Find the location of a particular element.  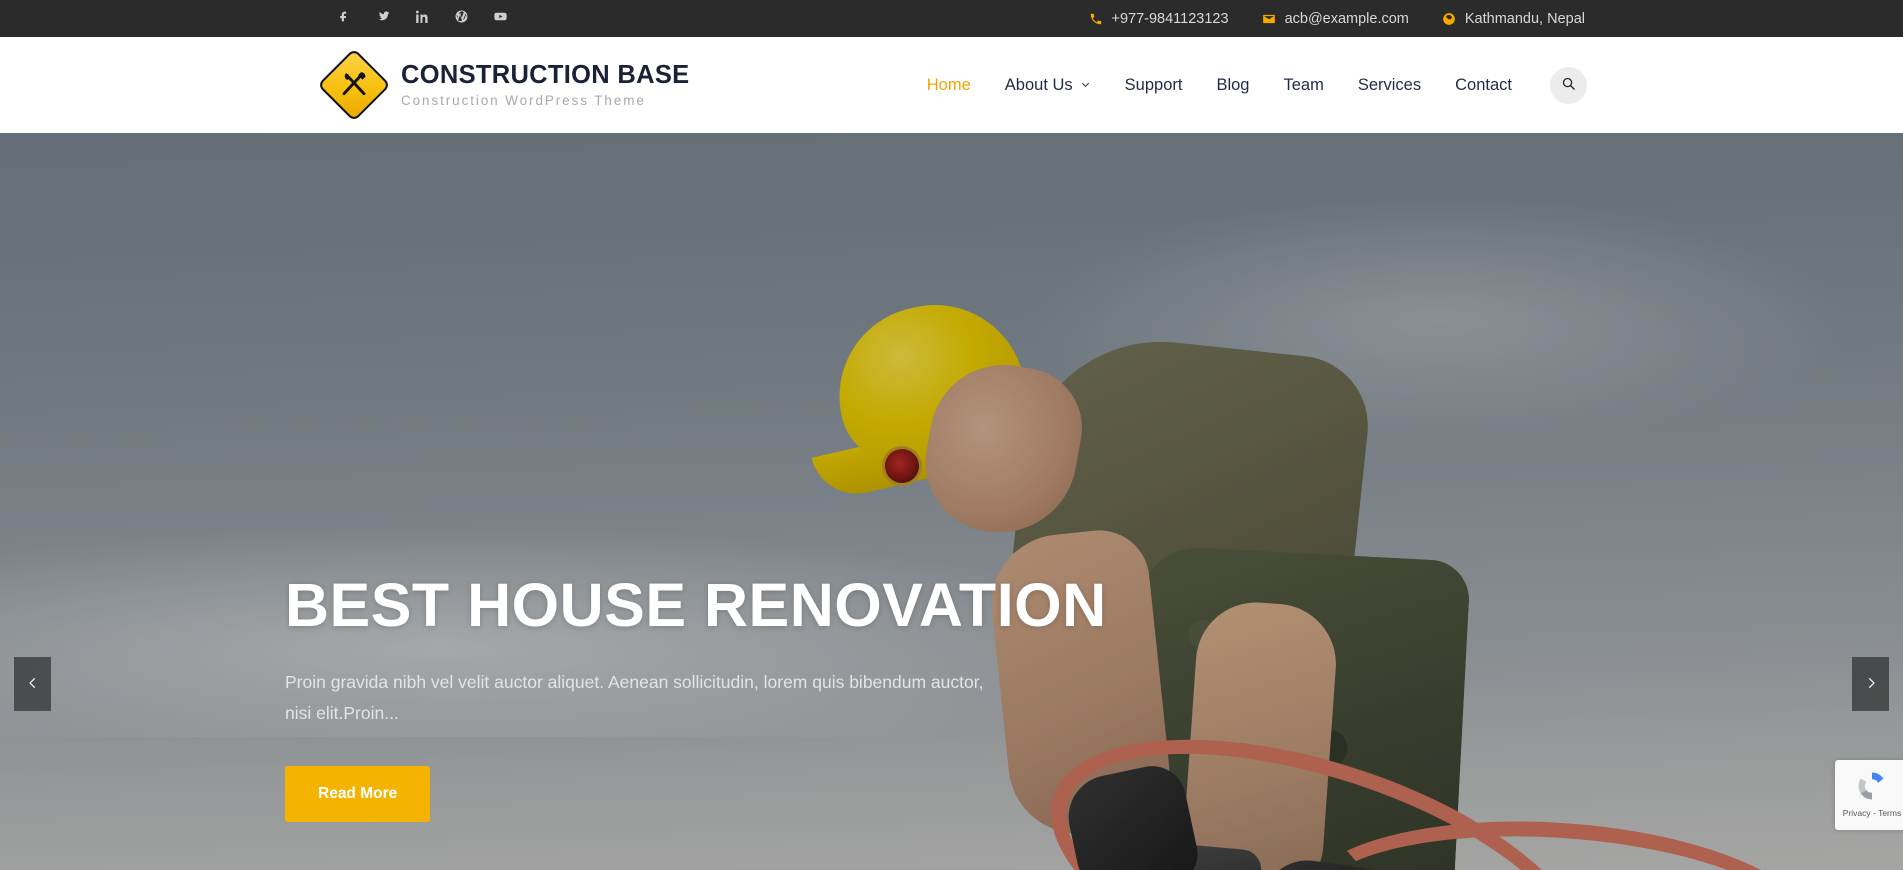

recaptcha-privacy-terms: Privacy - Terms is located at coordinates (1872, 813).